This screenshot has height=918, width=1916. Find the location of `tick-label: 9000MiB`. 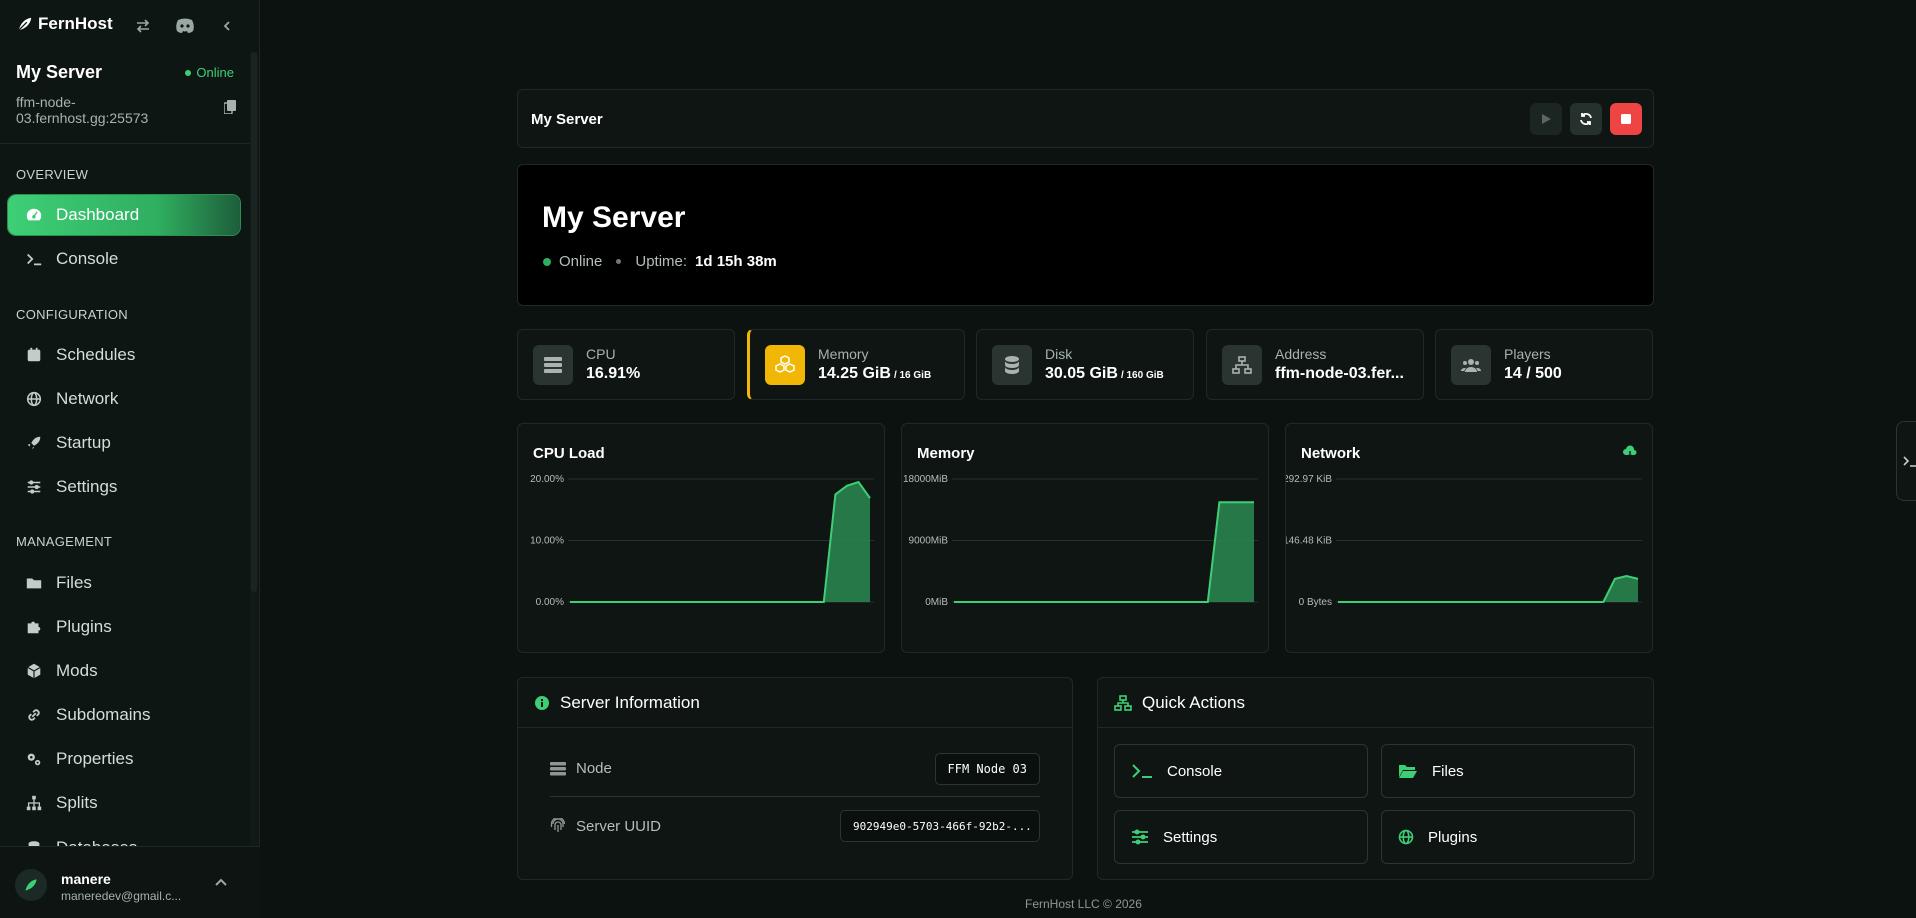

tick-label: 9000MiB is located at coordinates (929, 541).